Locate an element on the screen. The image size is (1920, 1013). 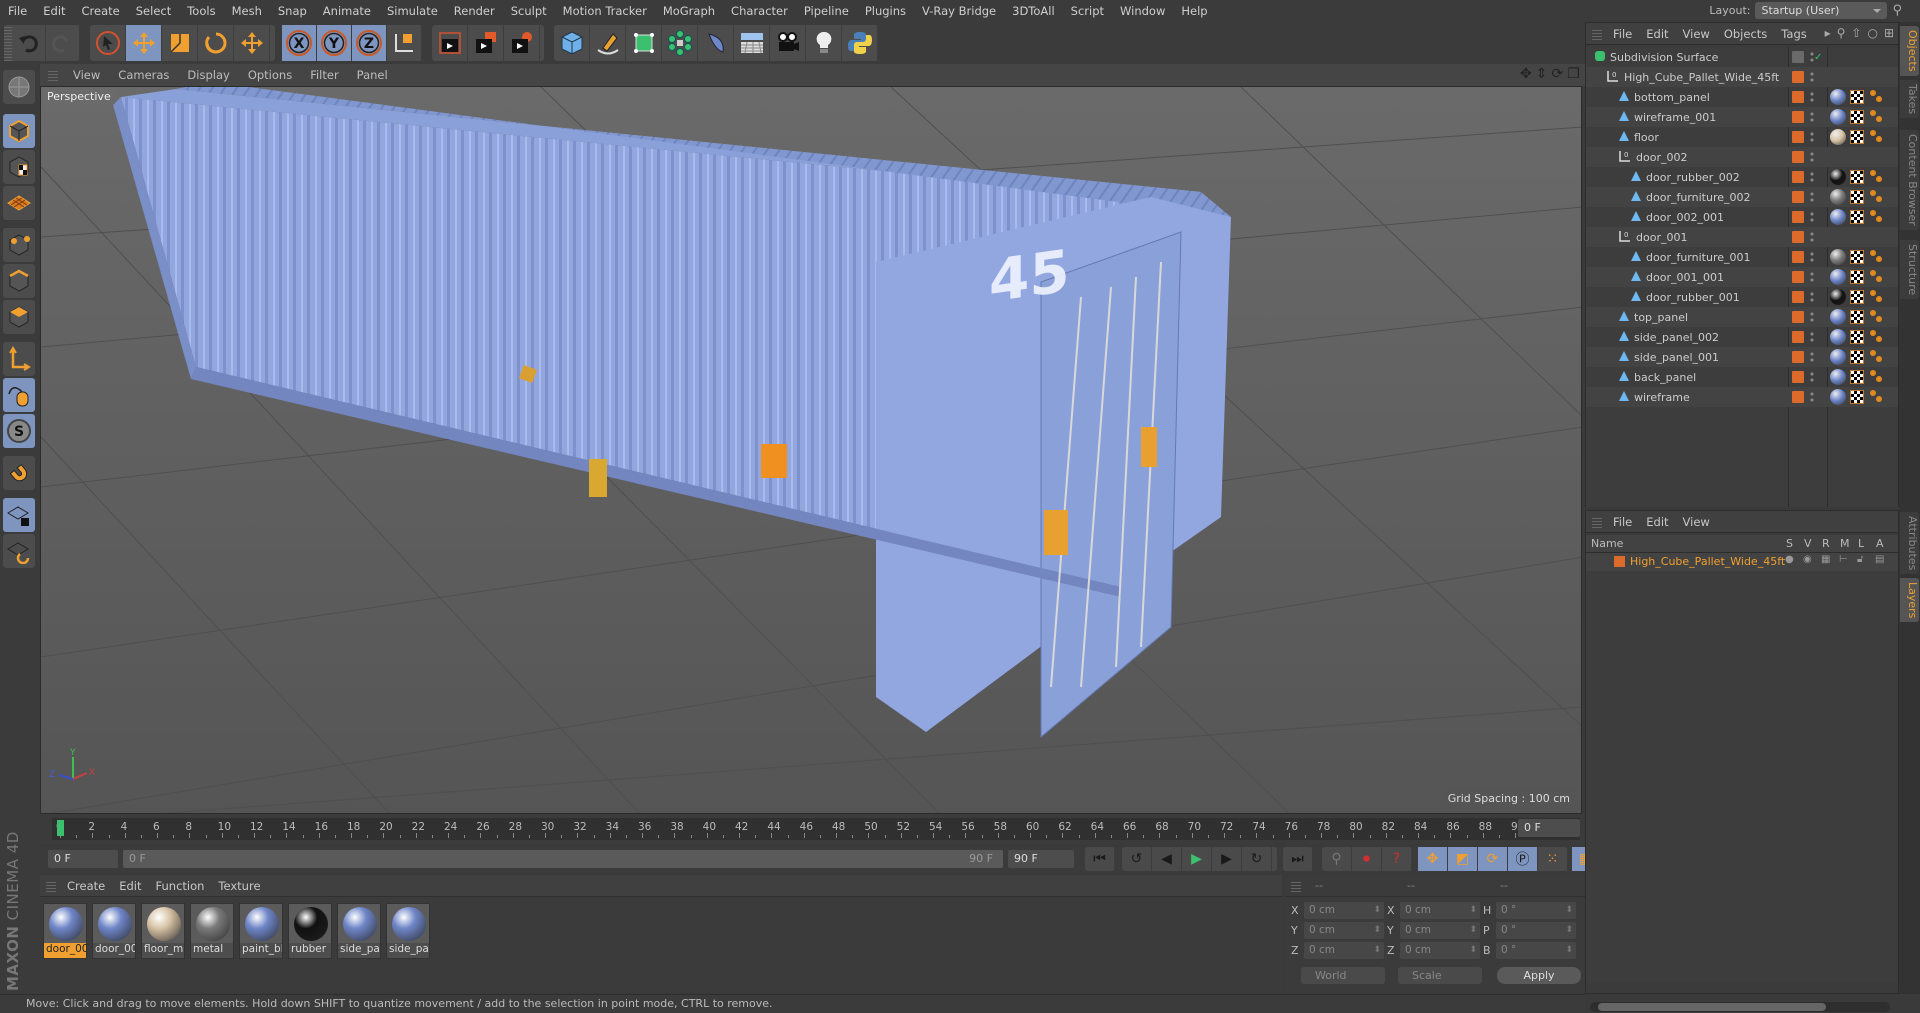
layer-column-s: S is located at coordinates (1789, 543).